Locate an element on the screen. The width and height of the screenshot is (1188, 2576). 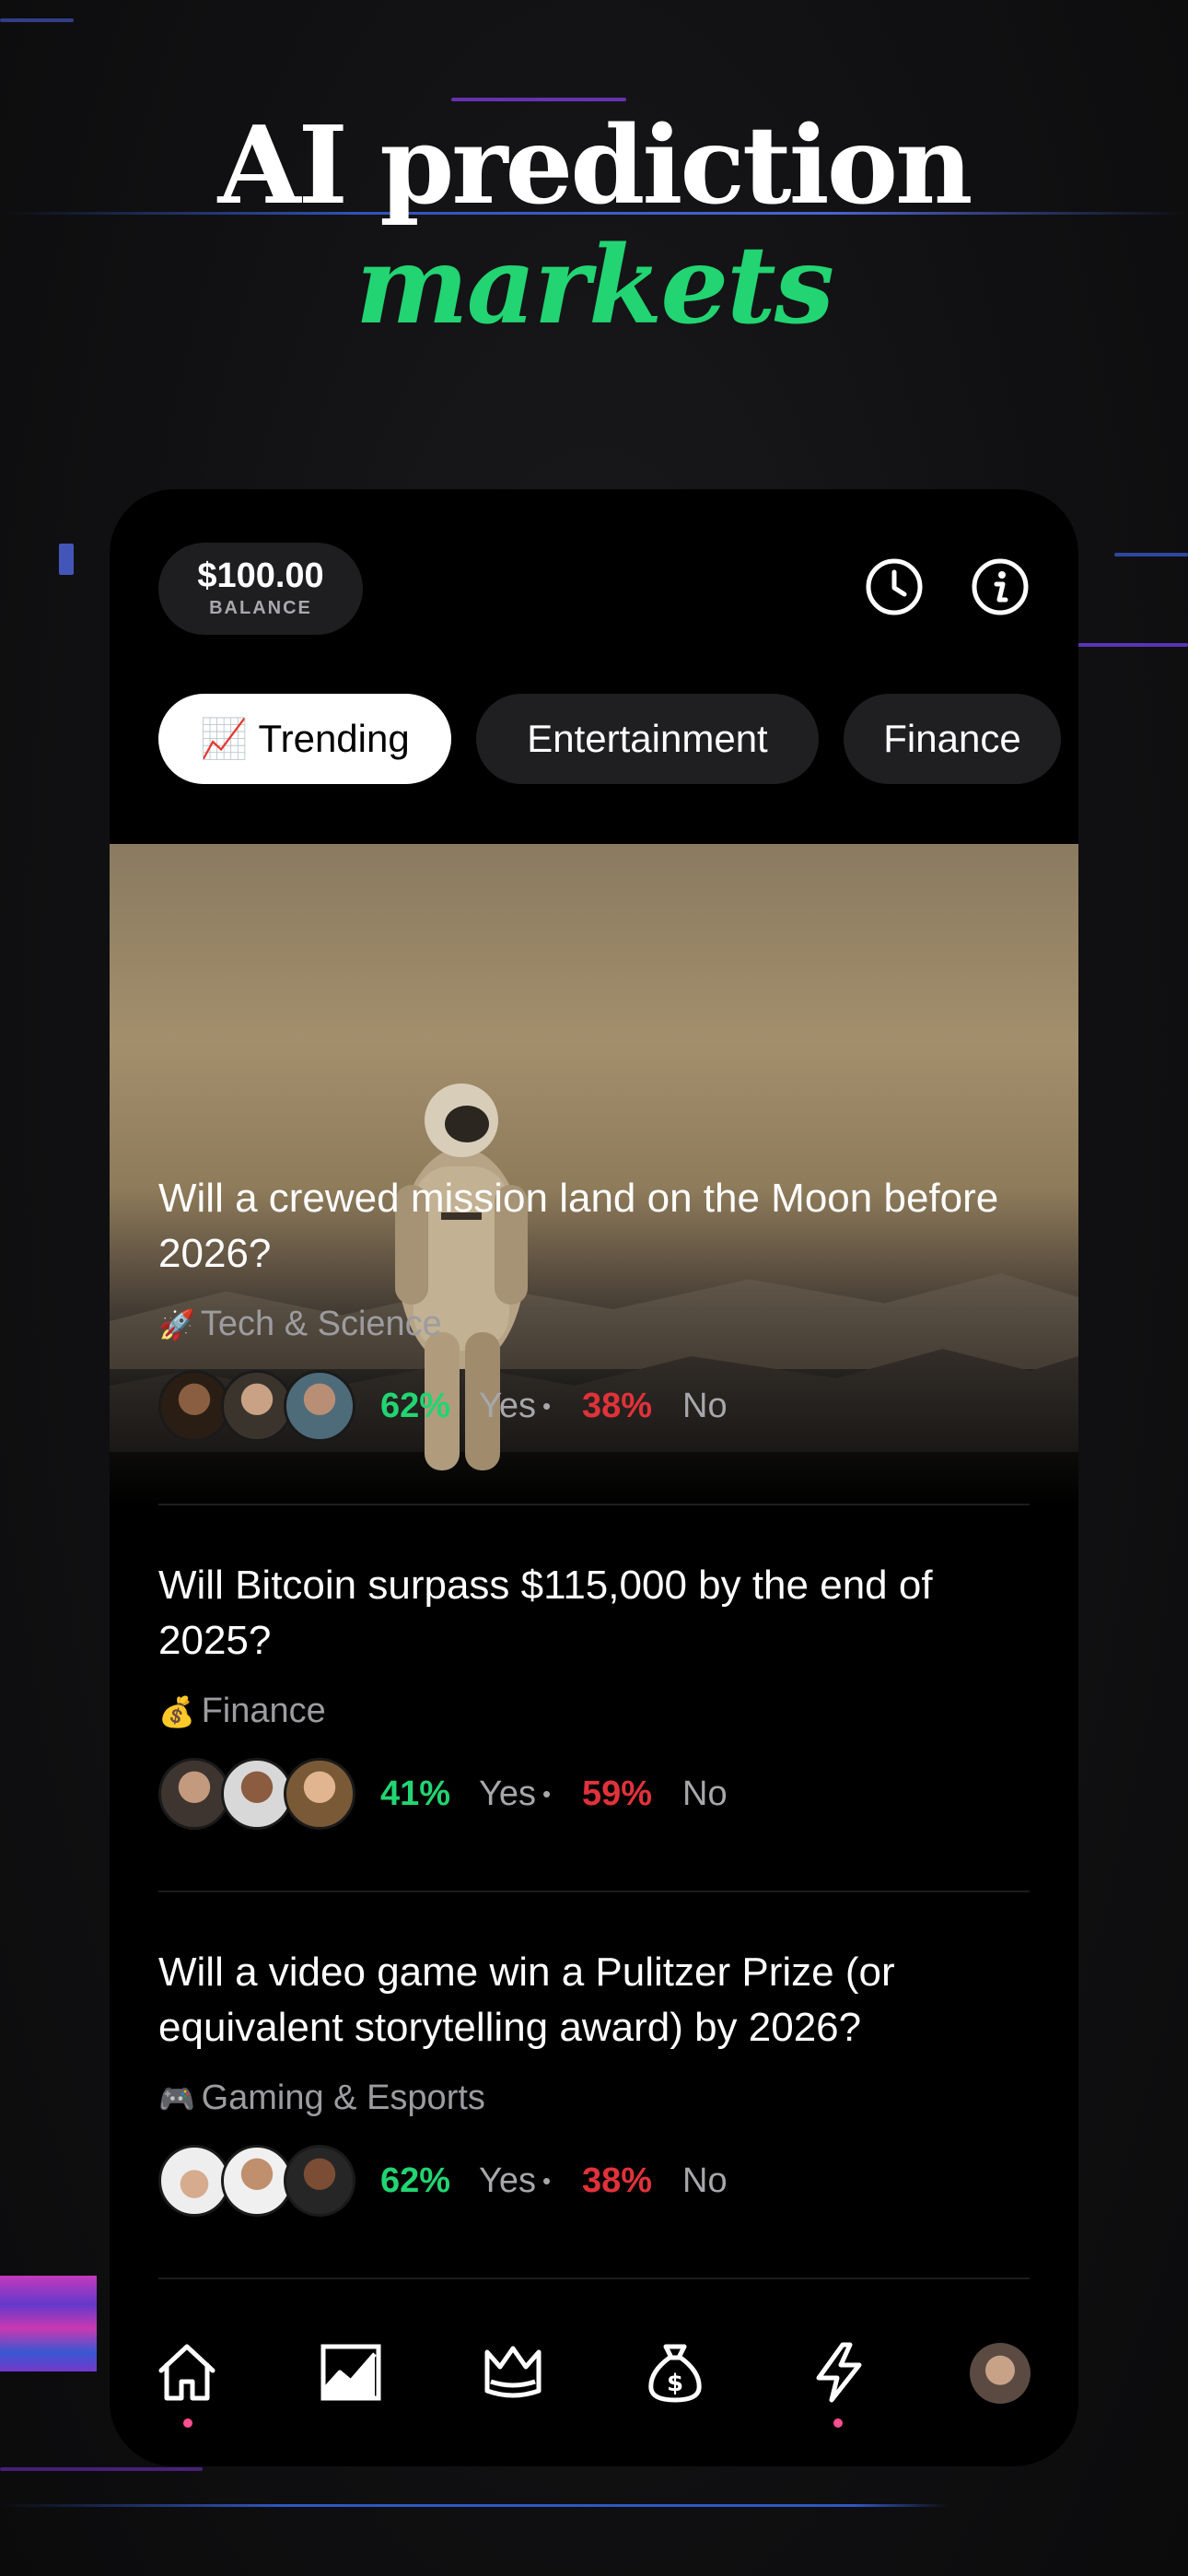
market-category-label: Finance is located at coordinates (263, 1711).